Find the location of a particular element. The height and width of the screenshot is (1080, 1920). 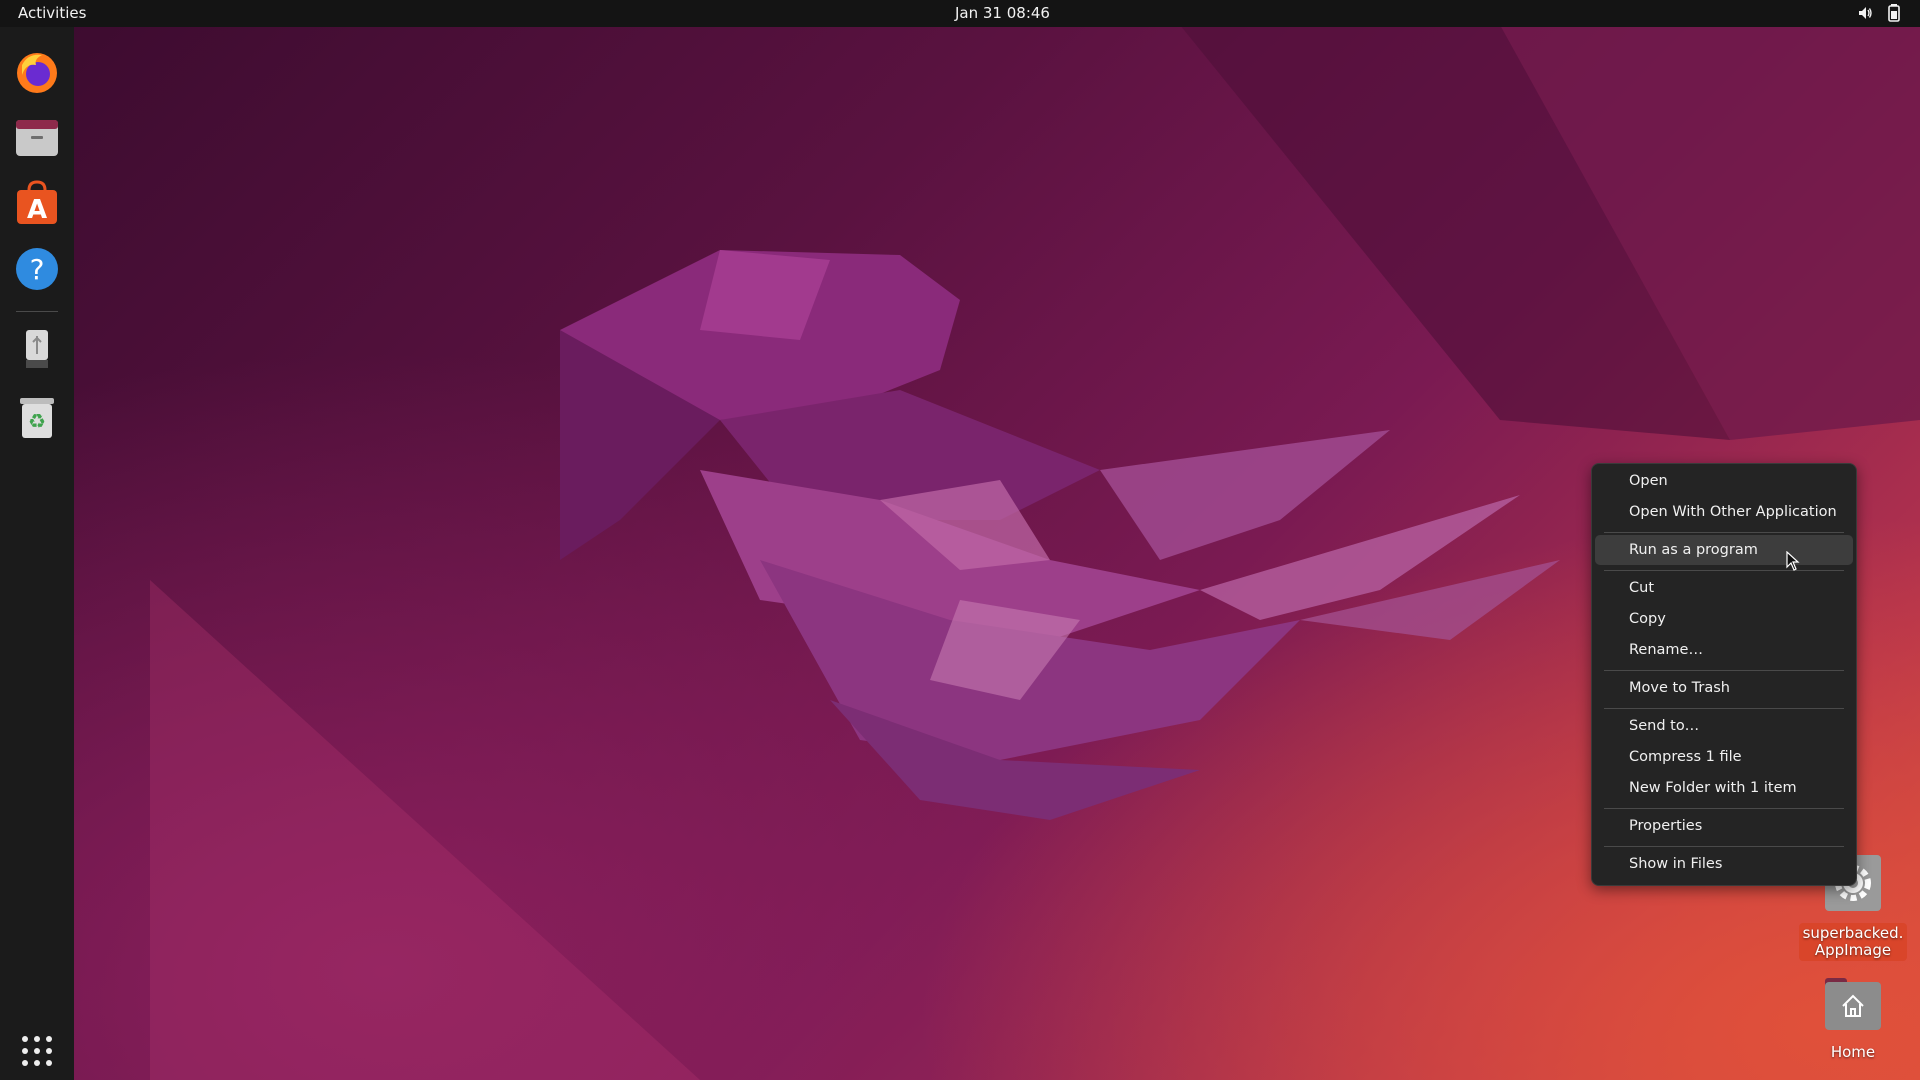

svg-text: A is located at coordinates (37, 210).